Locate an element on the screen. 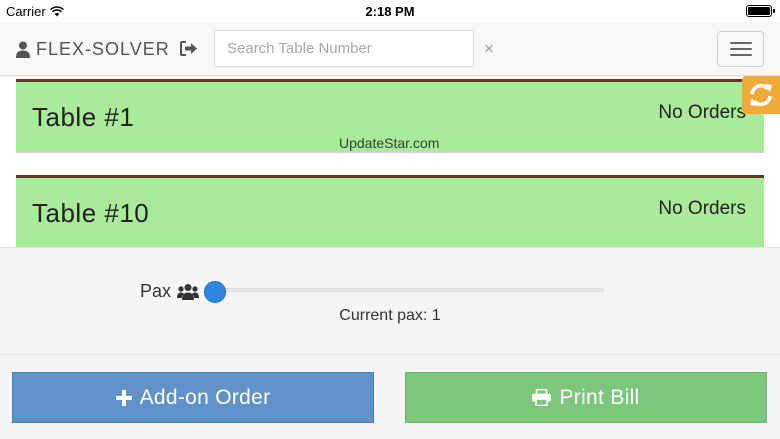  clock: 2:18 PM is located at coordinates (390, 11).